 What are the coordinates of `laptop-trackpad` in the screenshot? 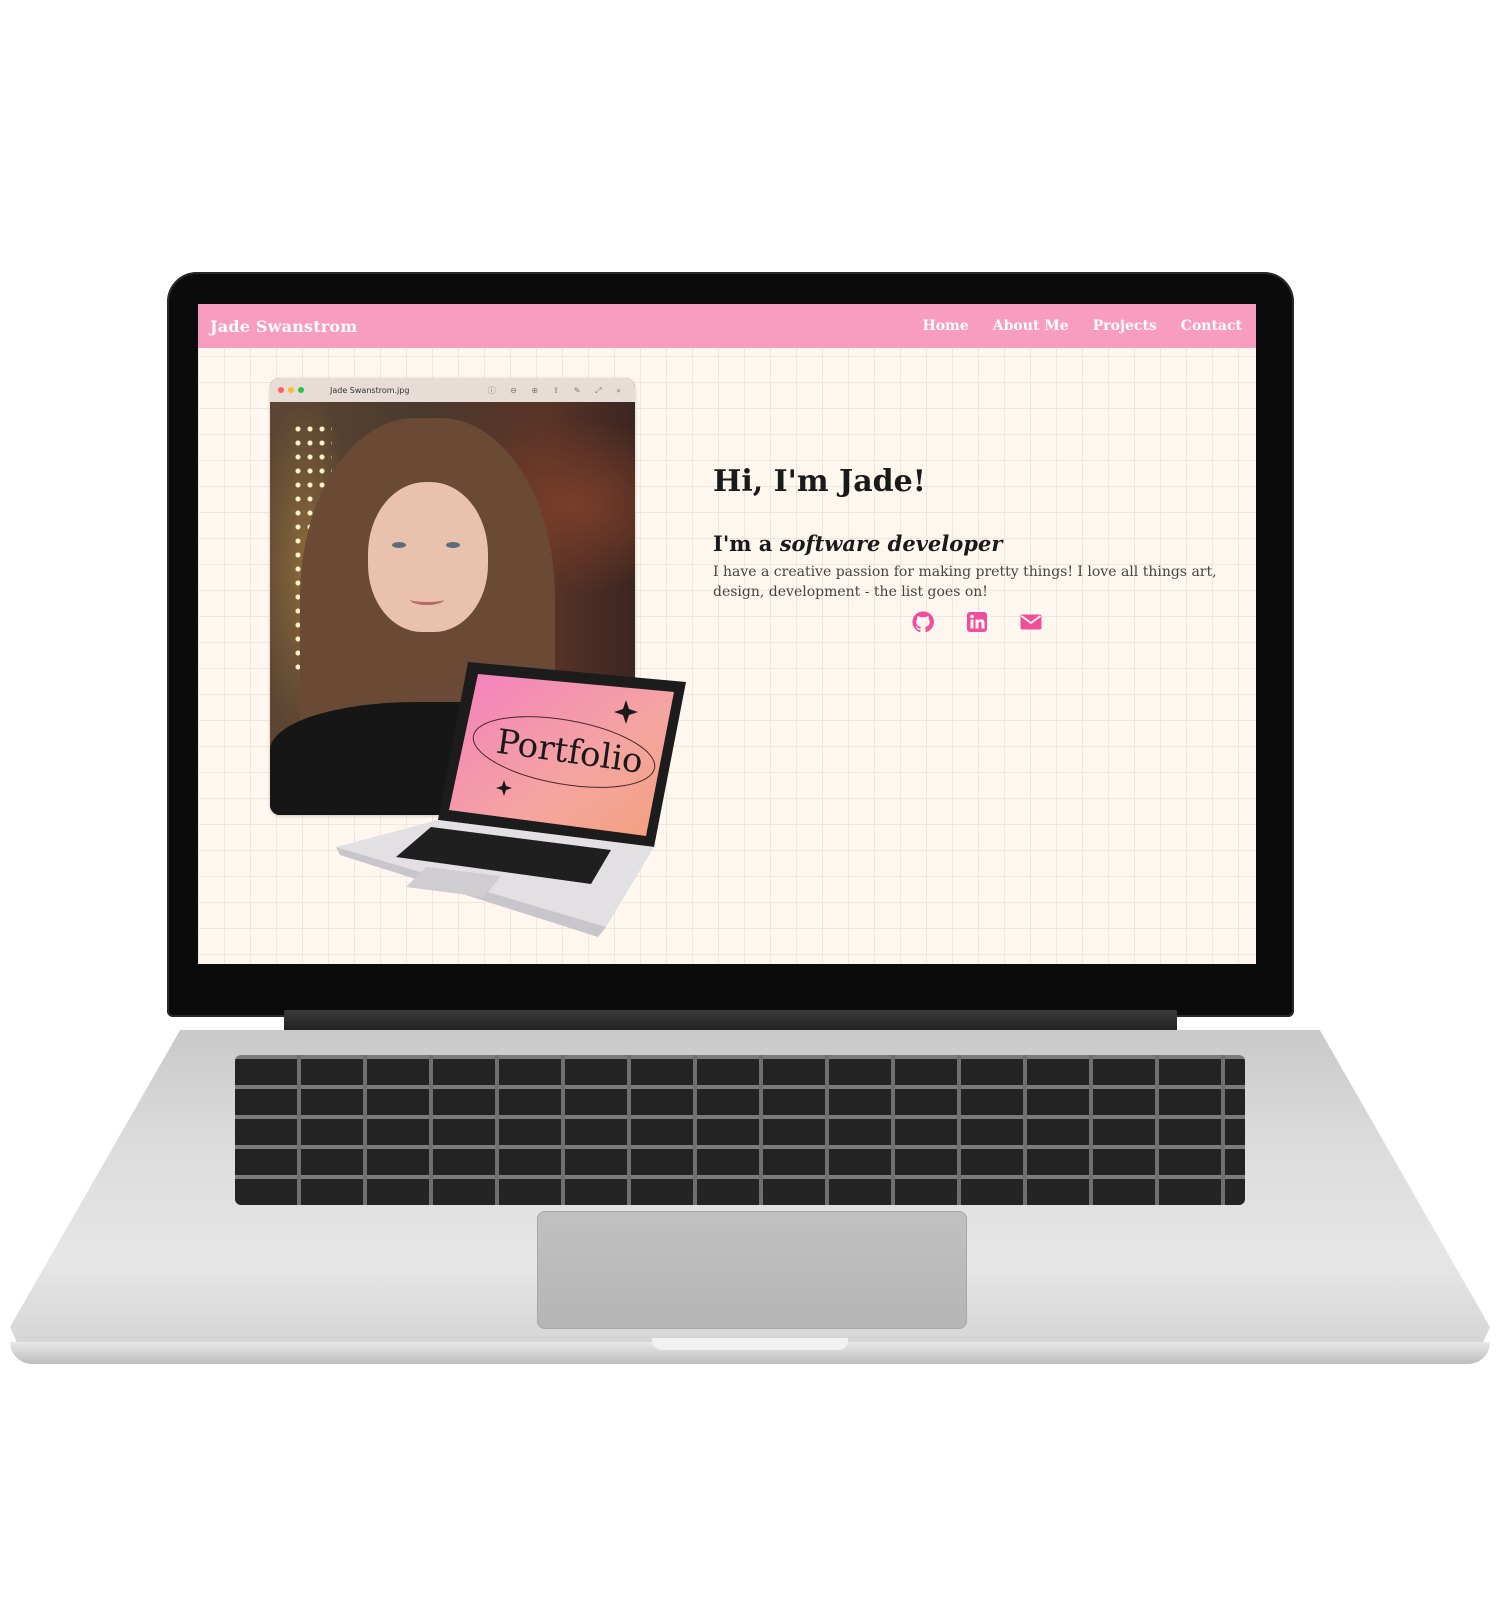 It's located at (752, 1270).